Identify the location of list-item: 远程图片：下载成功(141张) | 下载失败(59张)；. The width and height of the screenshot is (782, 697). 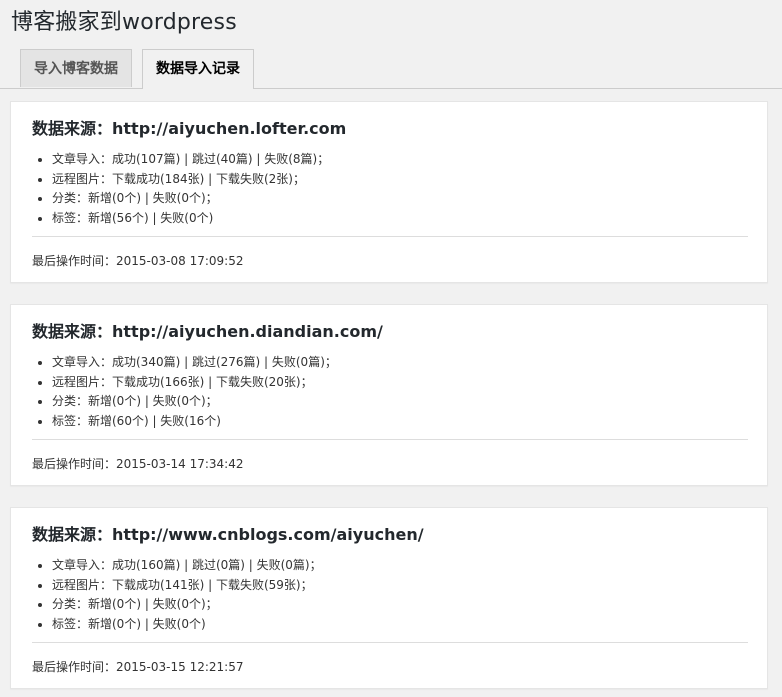
(187, 586).